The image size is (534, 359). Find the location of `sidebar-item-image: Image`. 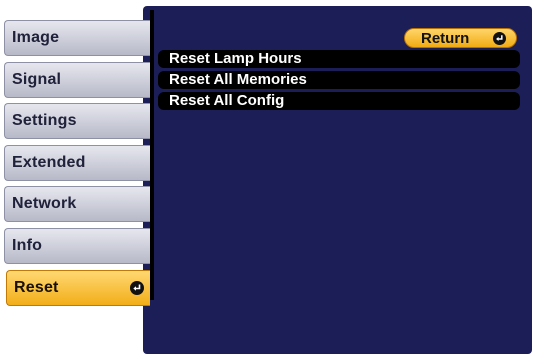

sidebar-item-image: Image is located at coordinates (77, 38).